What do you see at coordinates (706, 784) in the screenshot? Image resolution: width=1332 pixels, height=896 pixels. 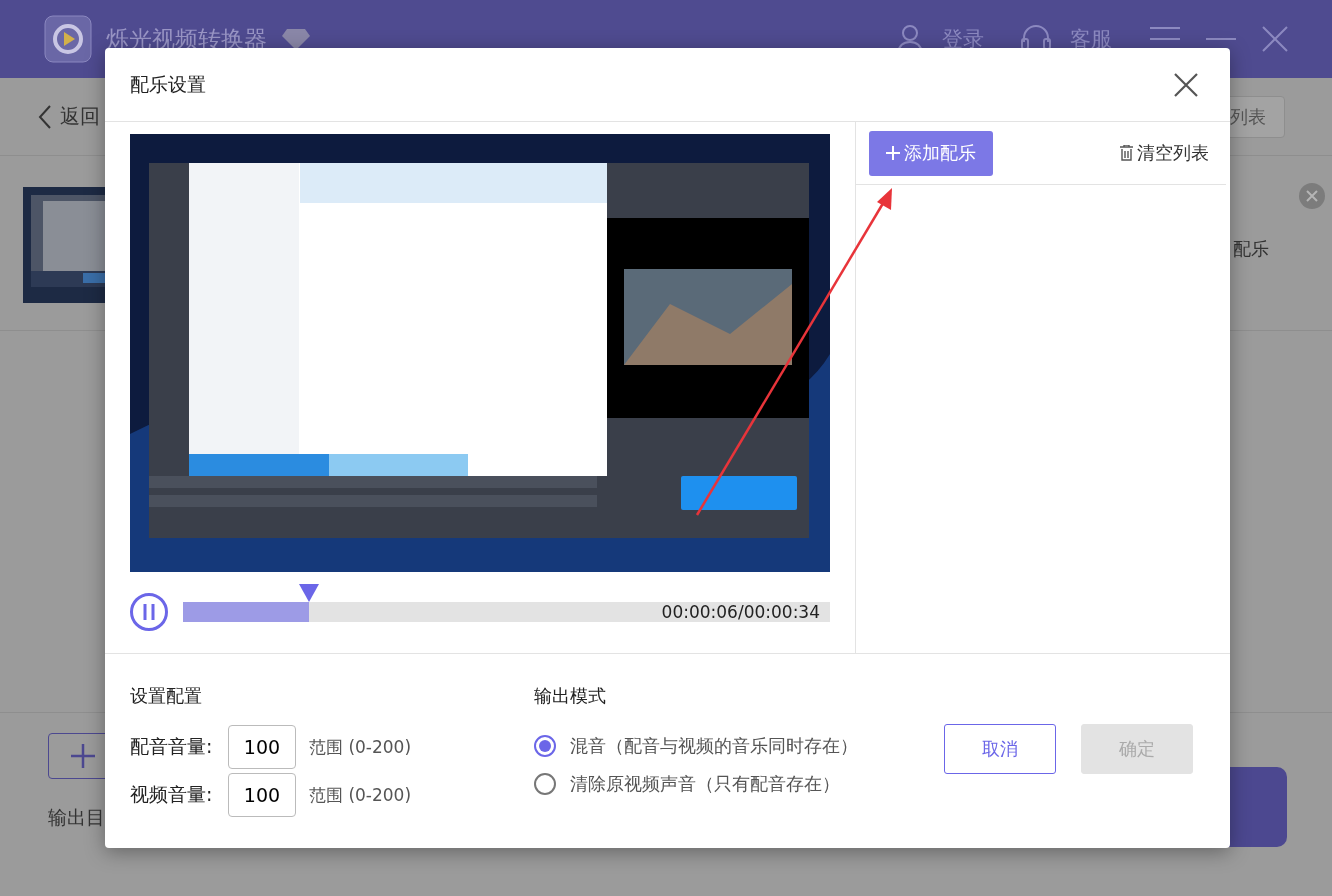 I see `mode-option: 清除原视频声音（只有配音存在）` at bounding box center [706, 784].